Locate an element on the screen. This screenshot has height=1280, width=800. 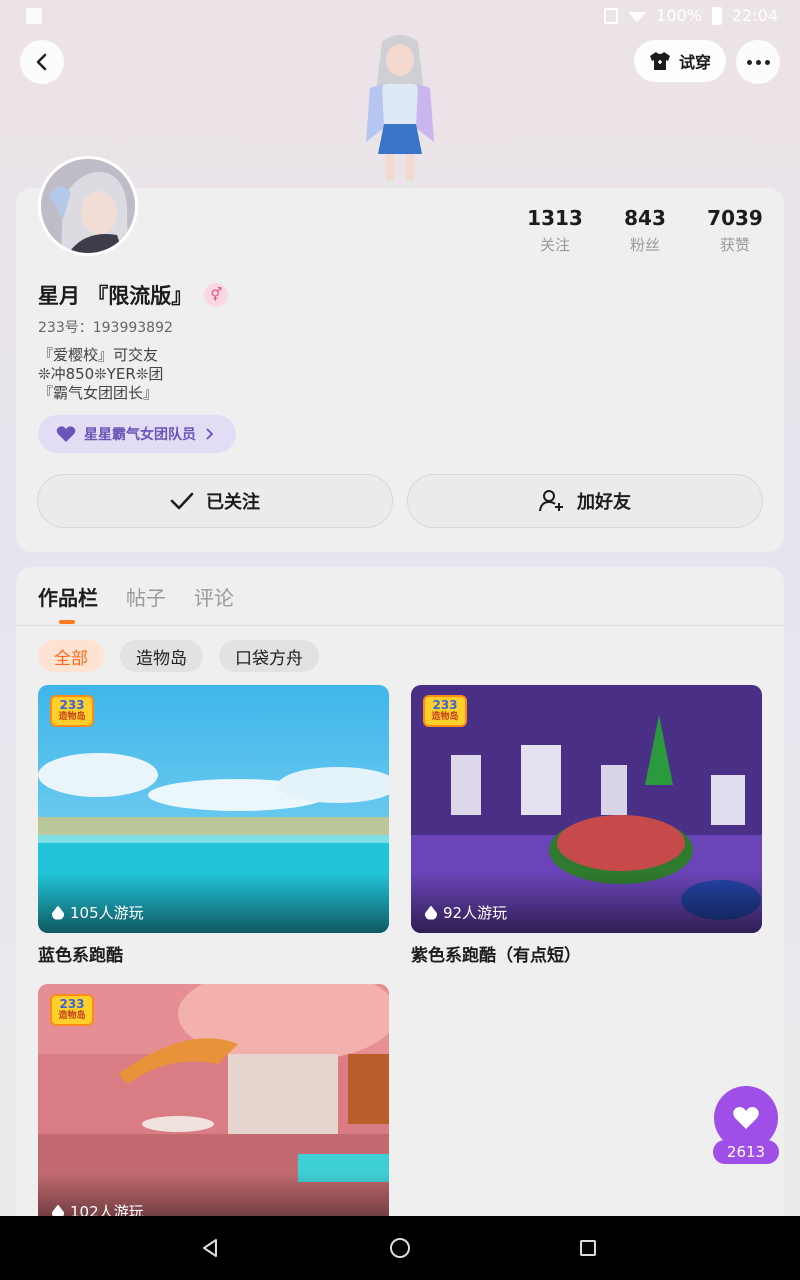
follow-label: 已关注 is located at coordinates (233, 502).